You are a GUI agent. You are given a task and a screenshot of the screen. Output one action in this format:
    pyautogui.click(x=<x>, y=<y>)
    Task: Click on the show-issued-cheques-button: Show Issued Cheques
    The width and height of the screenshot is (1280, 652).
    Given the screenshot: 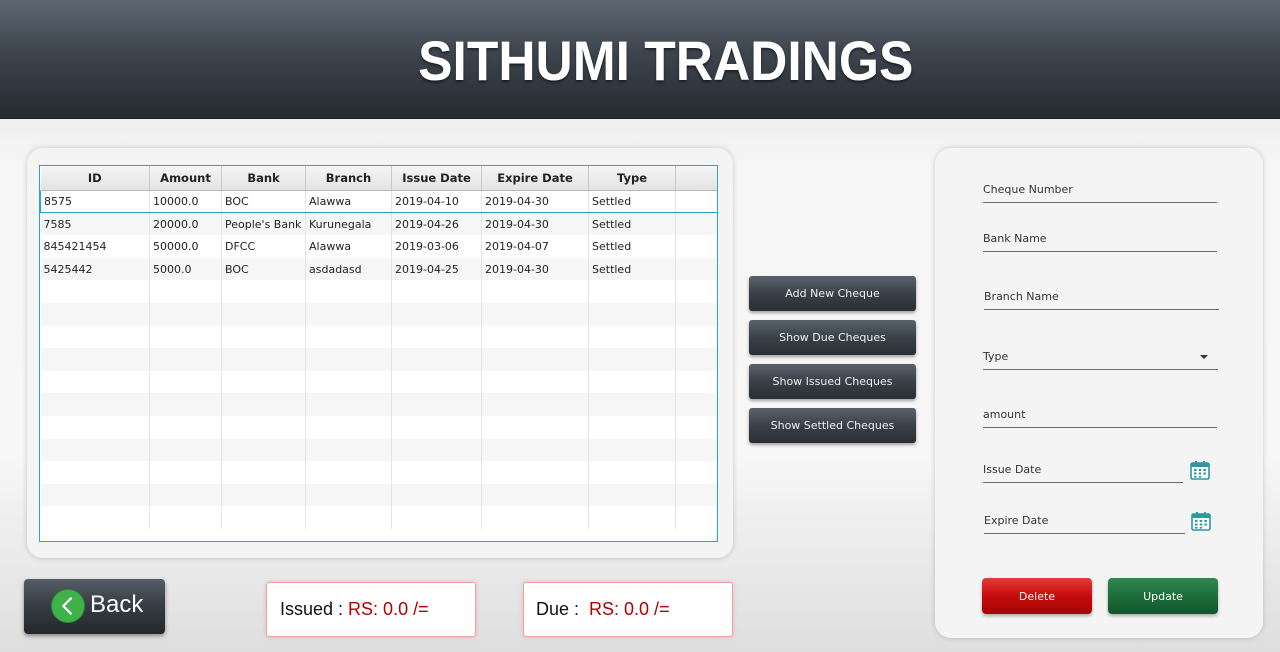 What is the action you would take?
    pyautogui.click(x=832, y=381)
    